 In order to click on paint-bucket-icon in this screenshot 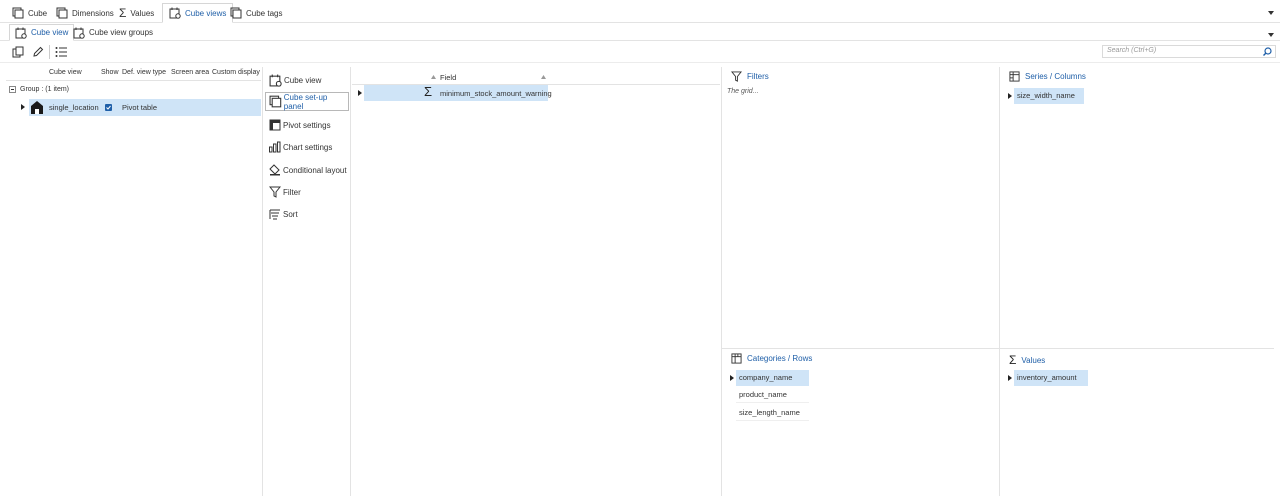, I will do `click(274, 170)`.